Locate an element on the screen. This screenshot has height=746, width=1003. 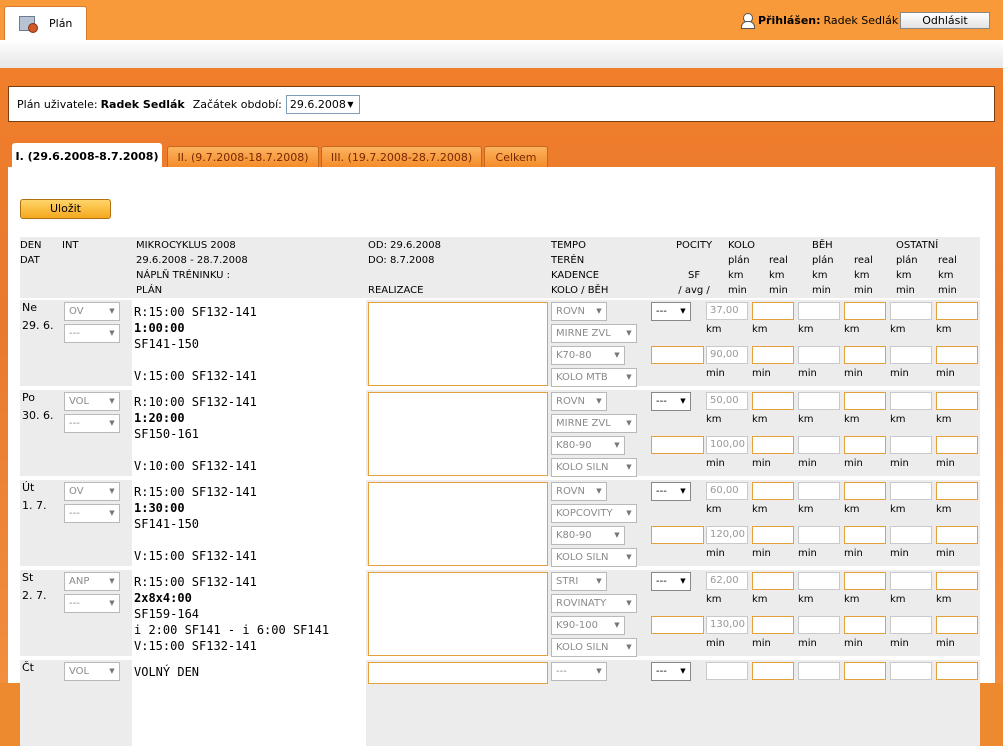
min-input: 130,00 is located at coordinates (727, 625).